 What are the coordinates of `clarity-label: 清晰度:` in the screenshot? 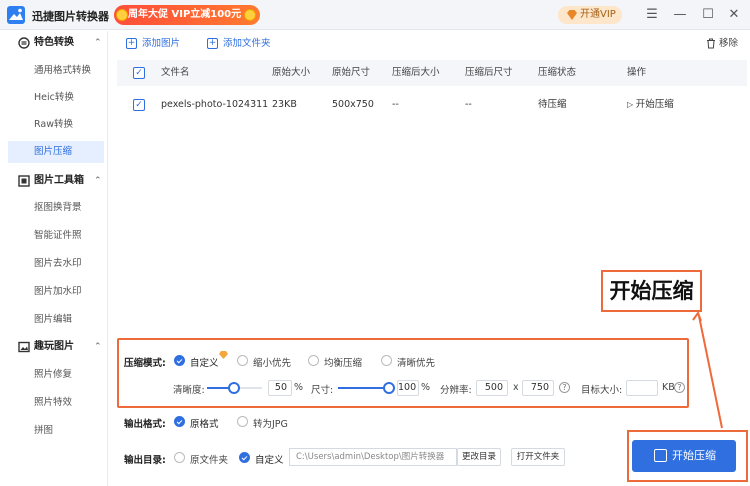 It's located at (189, 390).